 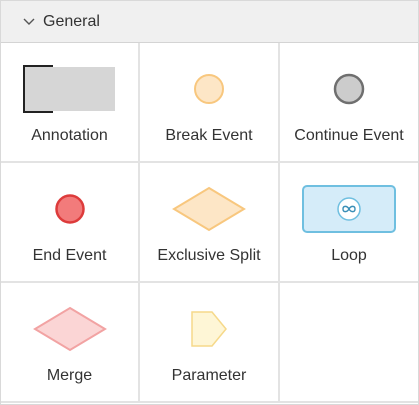 I want to click on palette-item-label: Parameter, so click(x=209, y=375).